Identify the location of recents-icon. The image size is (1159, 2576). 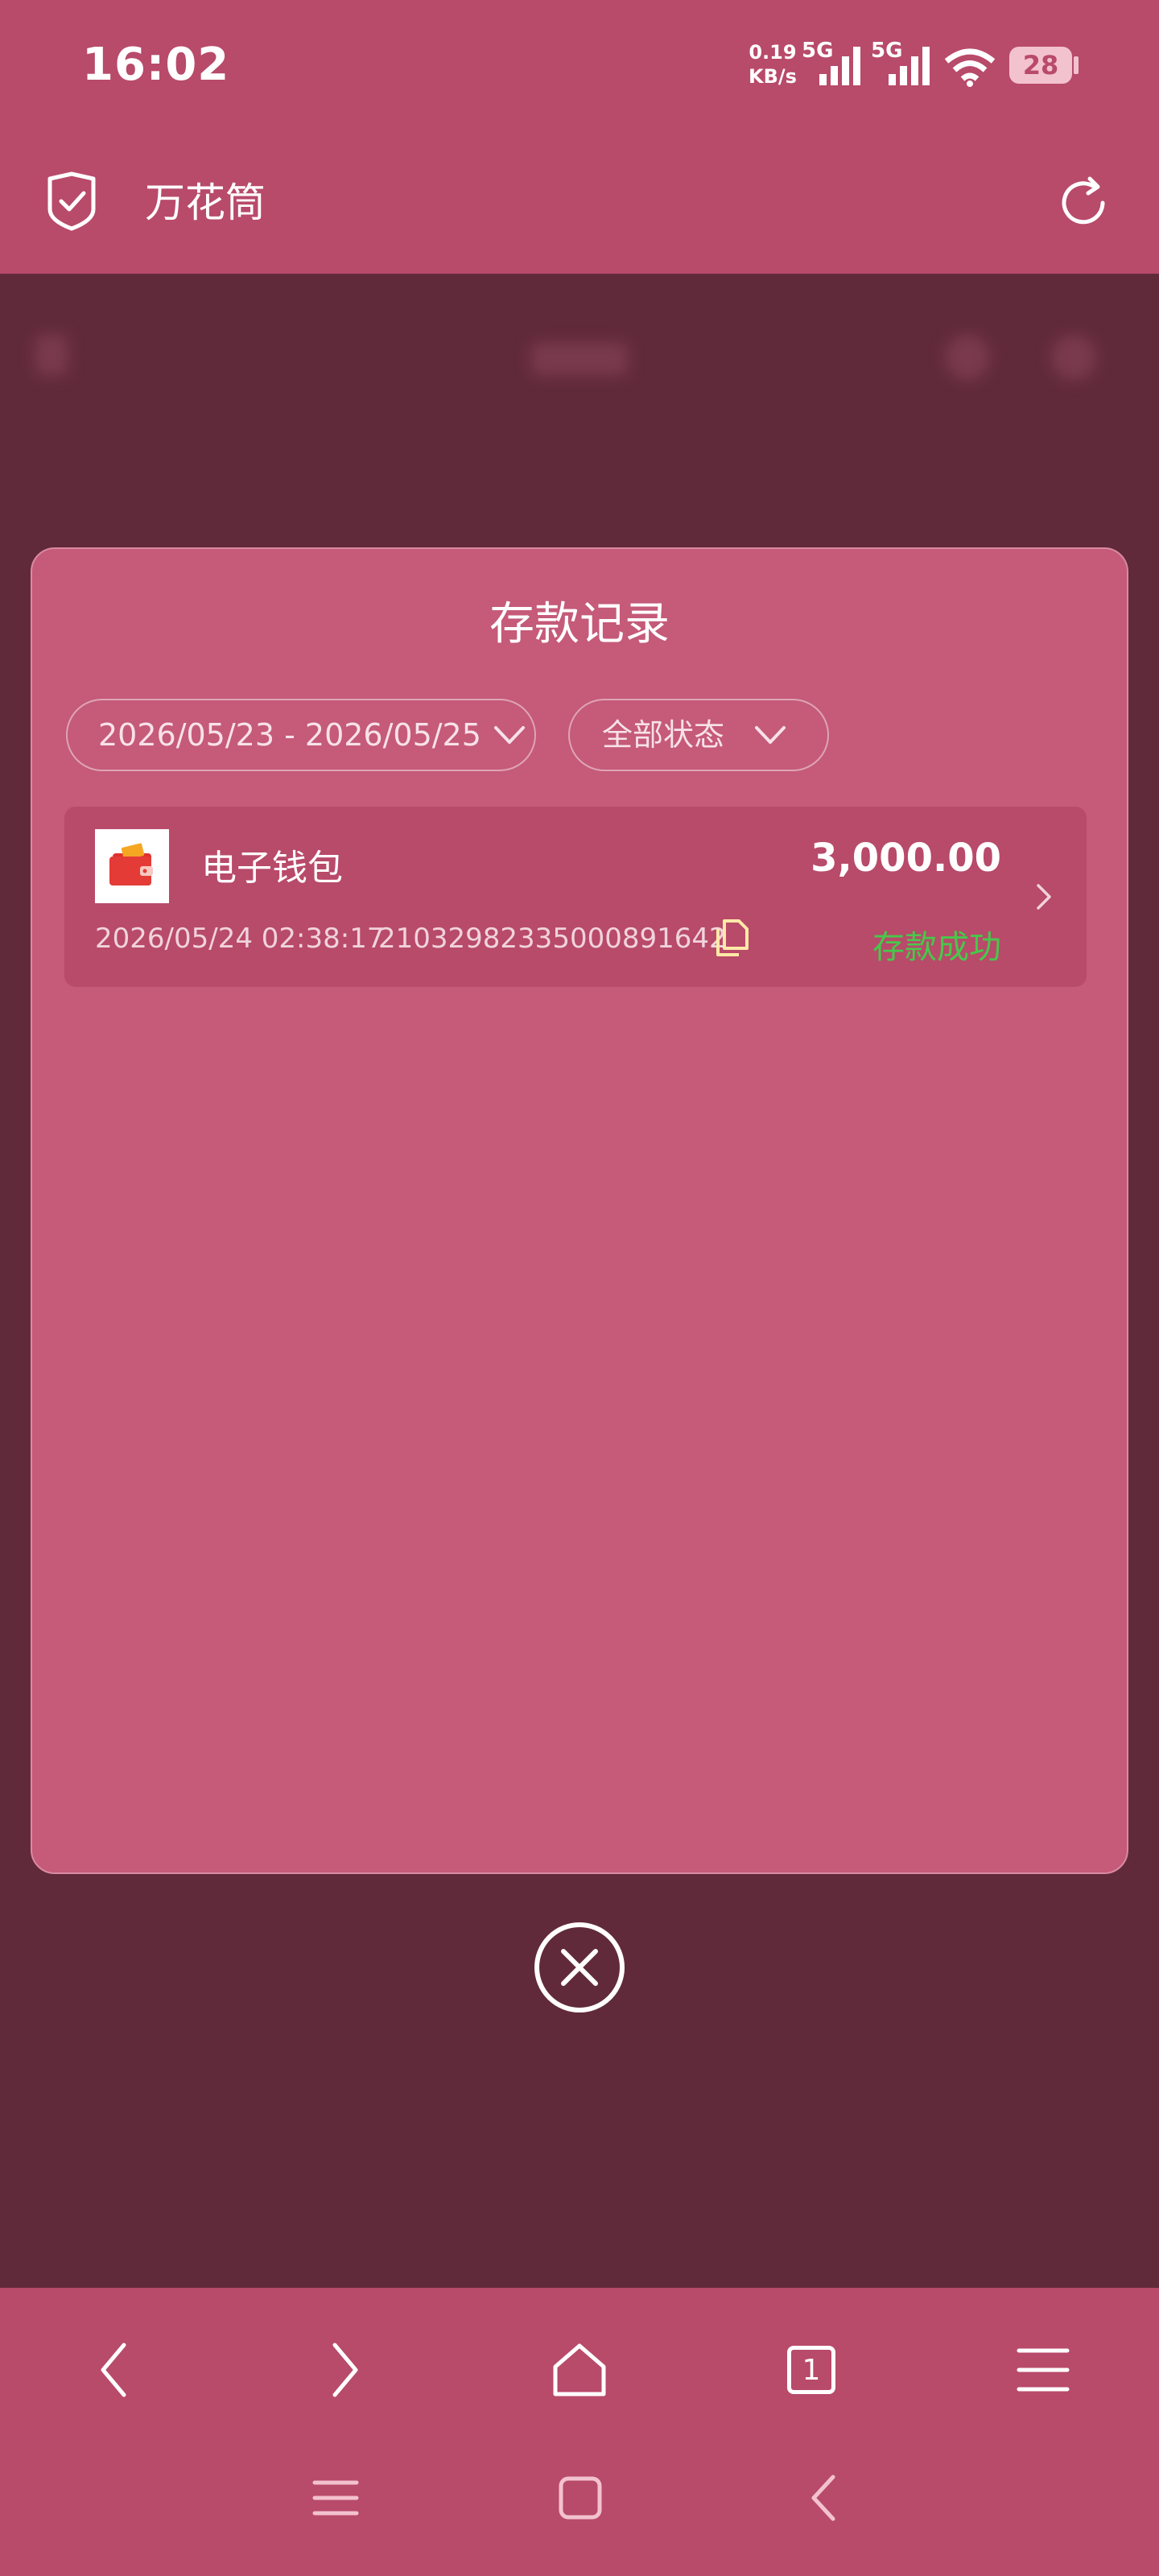
(335, 2498).